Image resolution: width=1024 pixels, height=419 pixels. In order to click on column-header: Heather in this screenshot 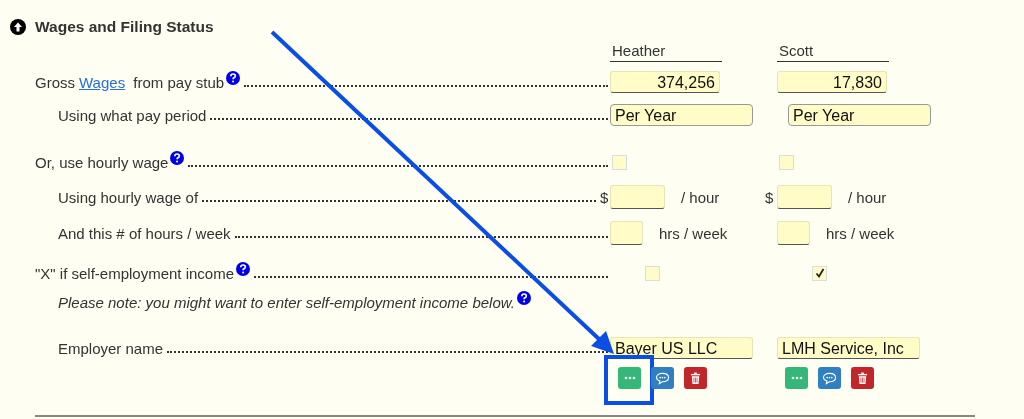, I will do `click(666, 52)`.